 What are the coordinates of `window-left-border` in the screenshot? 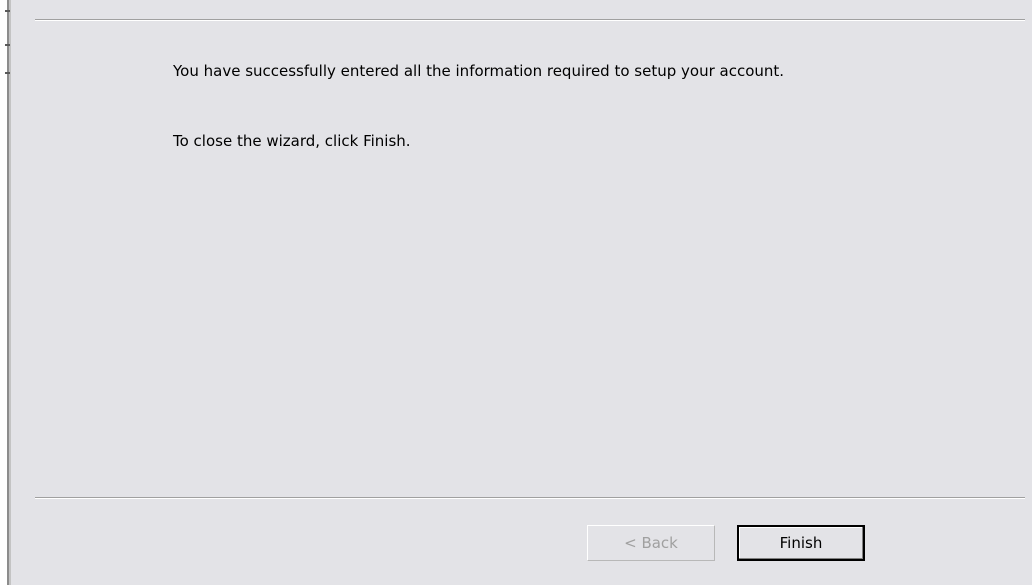 It's located at (5, 292).